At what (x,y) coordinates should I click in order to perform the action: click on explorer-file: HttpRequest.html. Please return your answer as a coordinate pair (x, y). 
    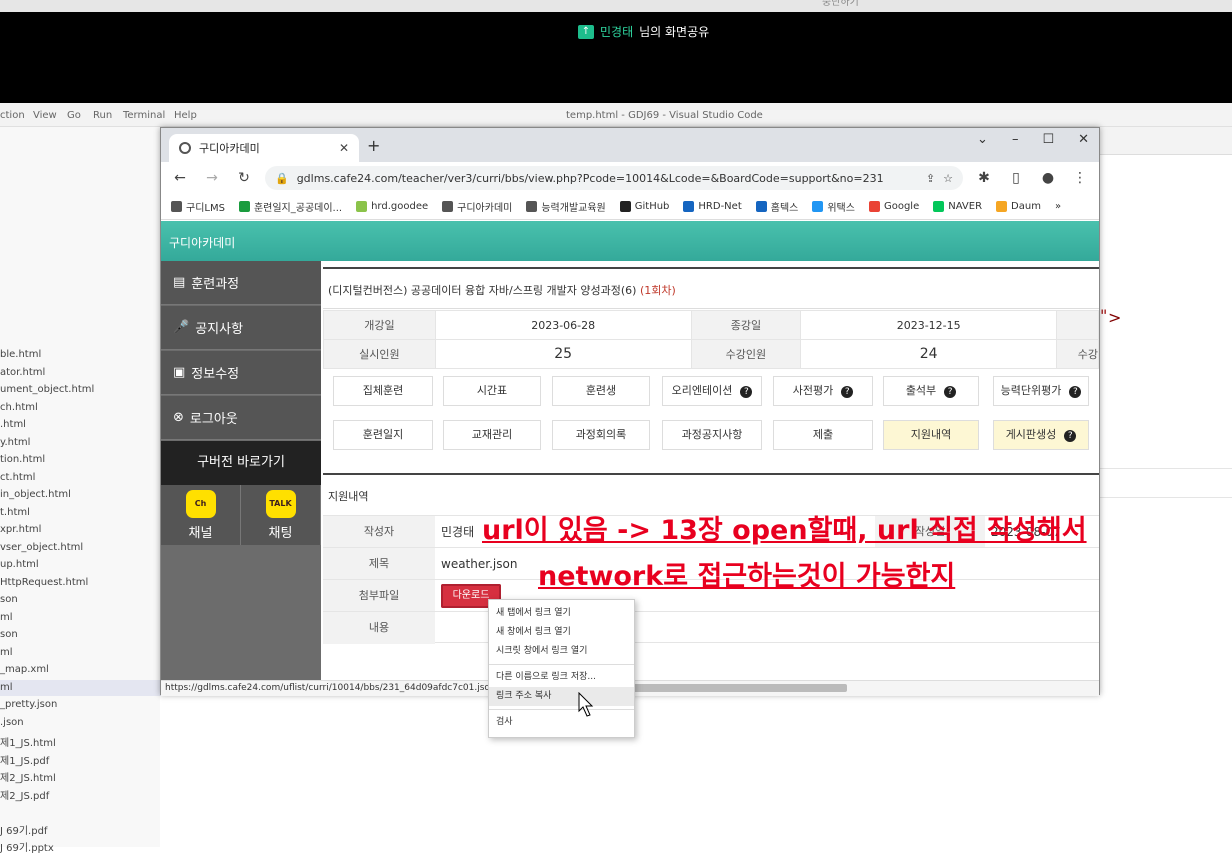
    Looking at the image, I should click on (44, 582).